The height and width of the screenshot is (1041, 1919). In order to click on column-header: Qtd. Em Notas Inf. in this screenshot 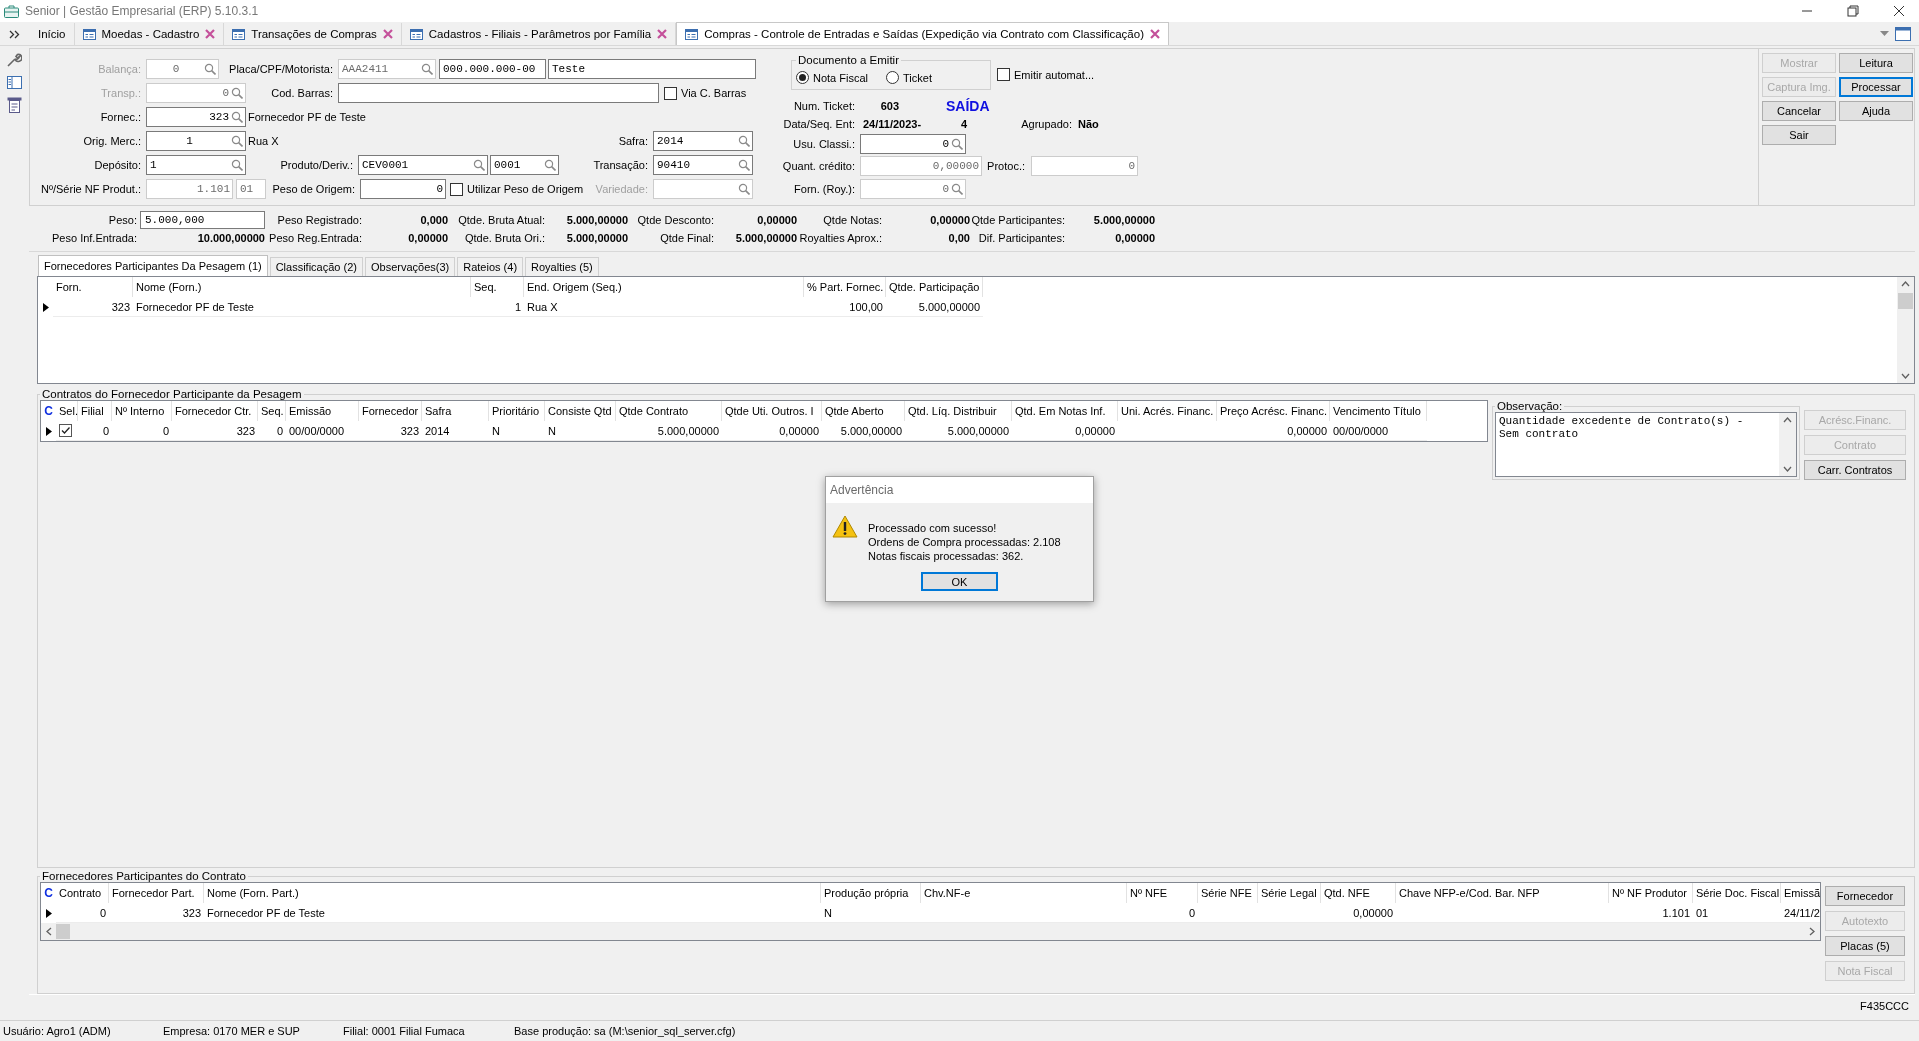, I will do `click(1065, 411)`.